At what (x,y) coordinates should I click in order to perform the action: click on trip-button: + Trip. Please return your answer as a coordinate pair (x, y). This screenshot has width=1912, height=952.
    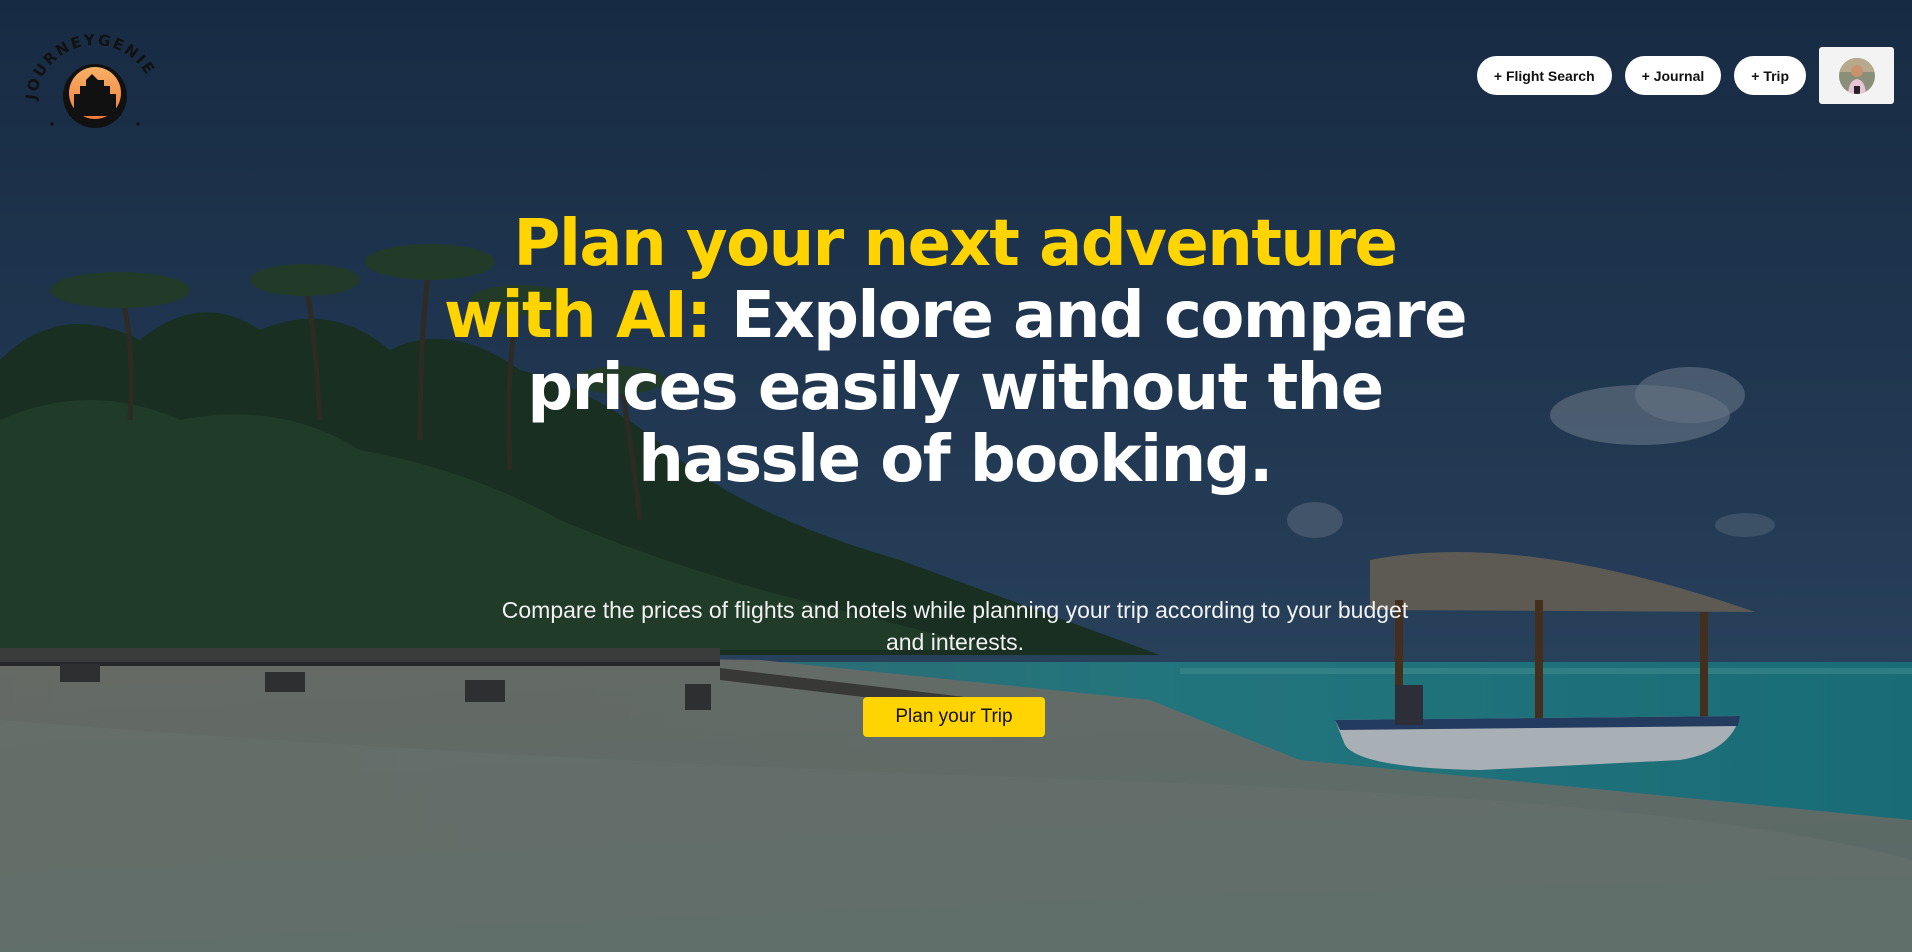
    Looking at the image, I should click on (1770, 75).